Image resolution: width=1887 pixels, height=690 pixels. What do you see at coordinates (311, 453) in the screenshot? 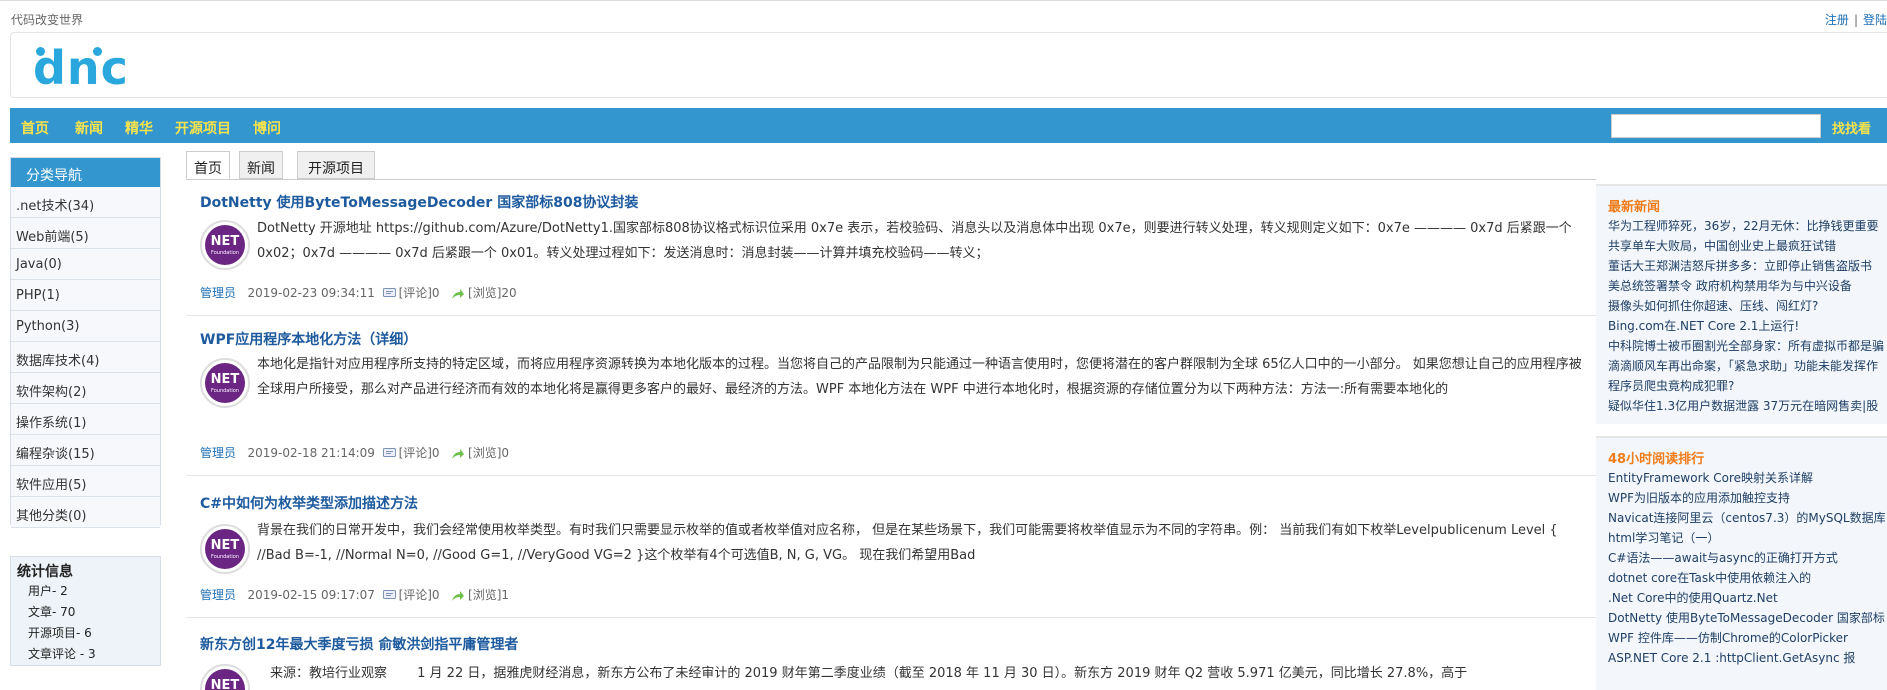
I see `article-date: 2019-02-18 21:14:09` at bounding box center [311, 453].